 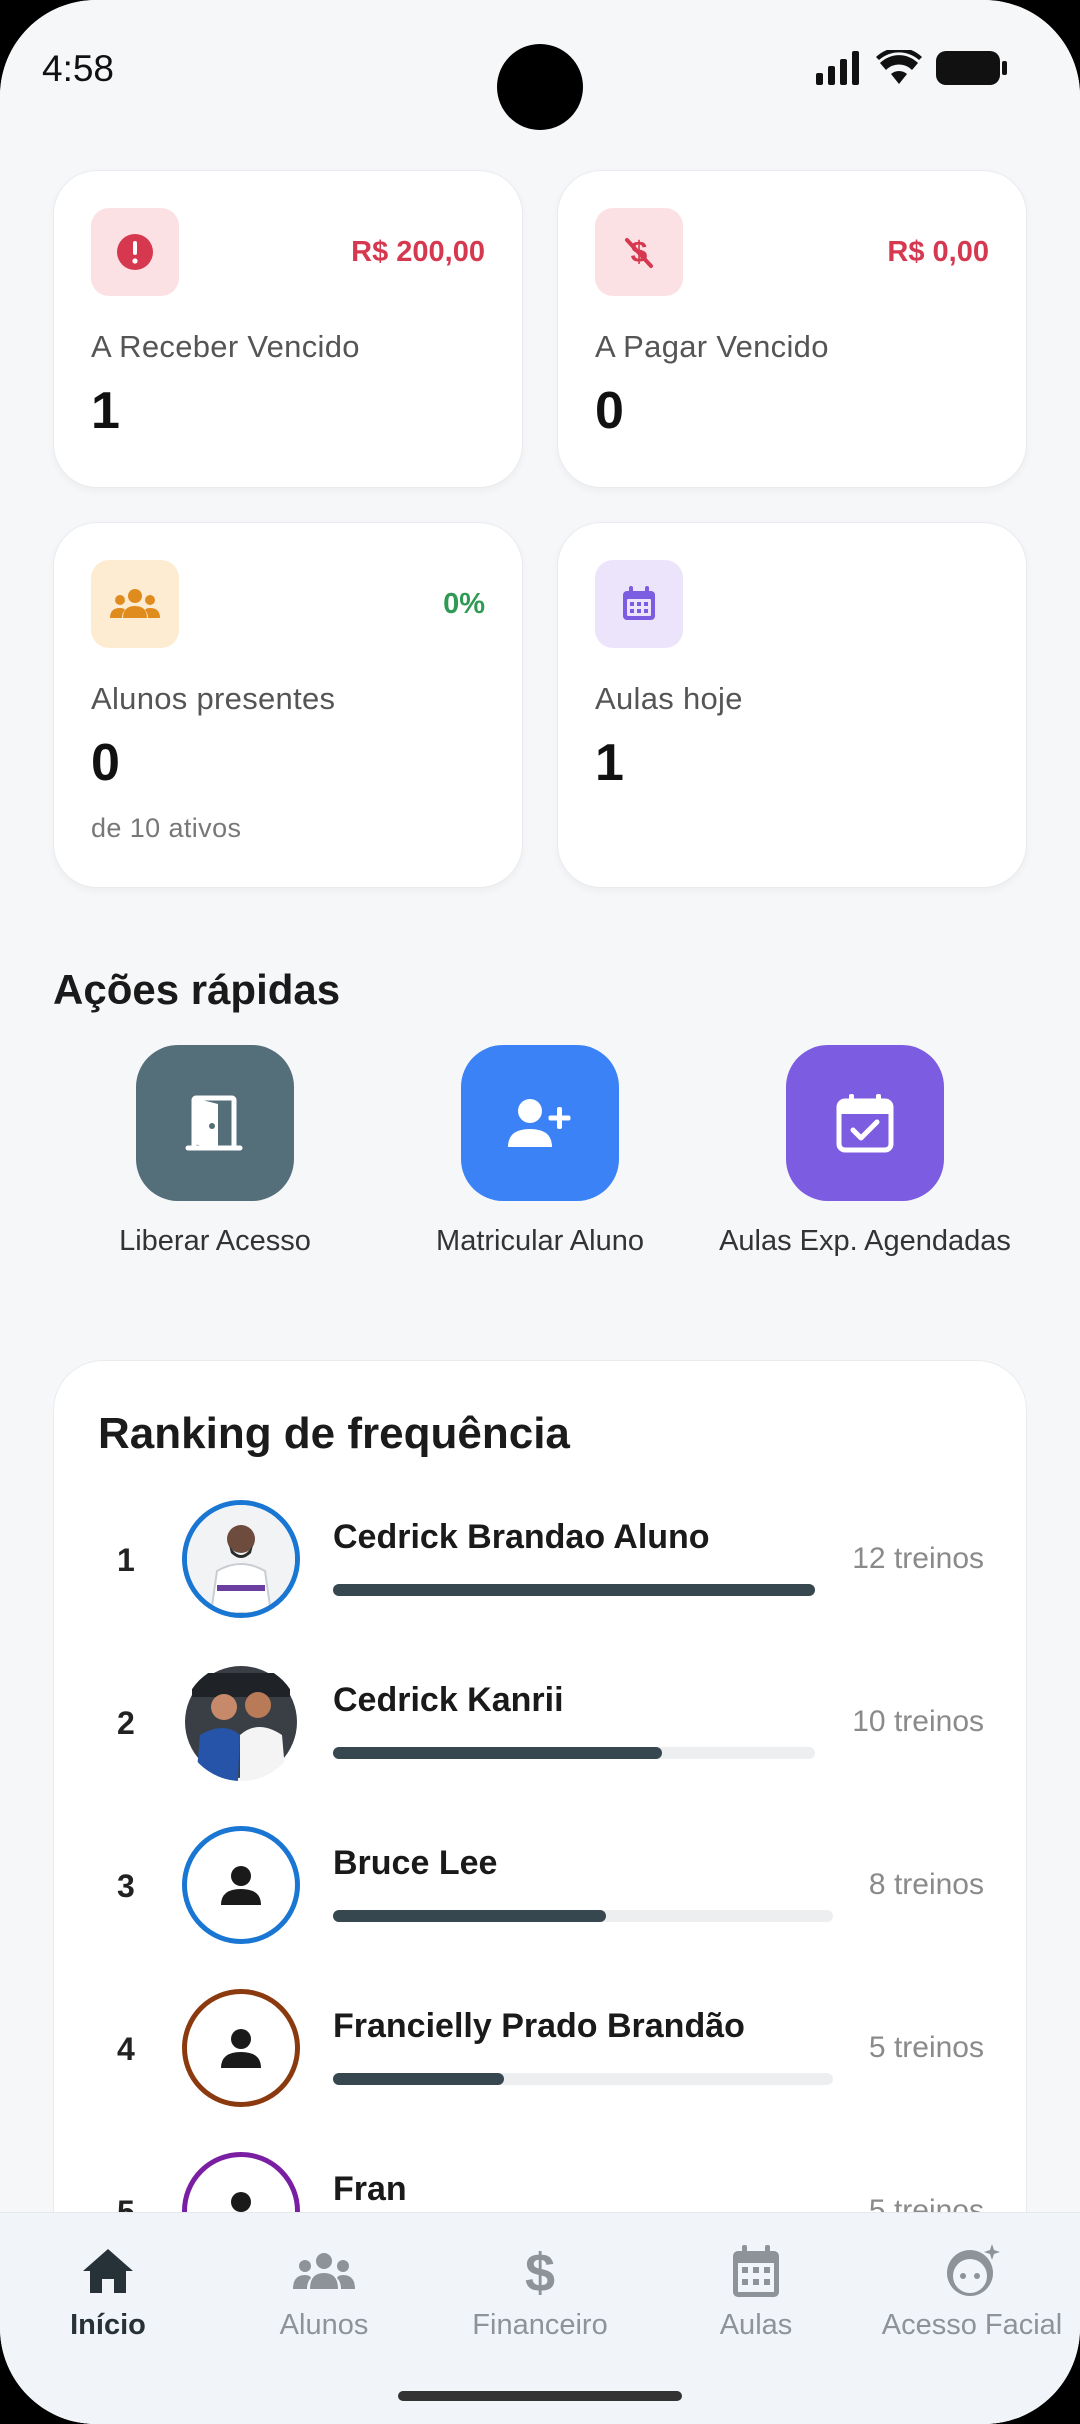 I want to click on dollar-icon: $, so click(x=540, y=2271).